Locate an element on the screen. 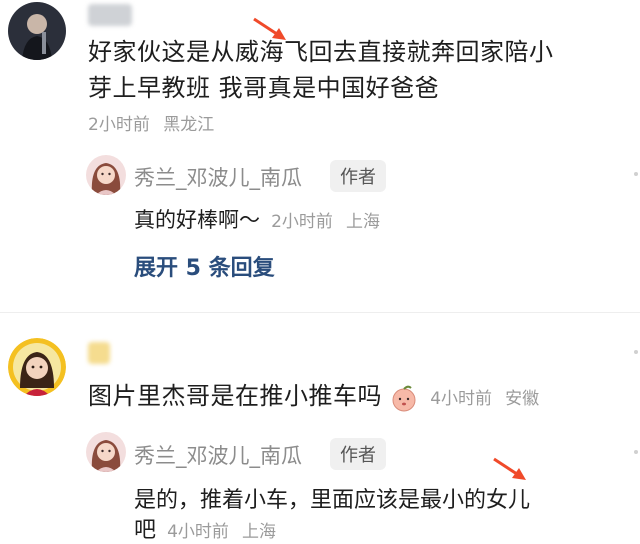 The height and width of the screenshot is (544, 640). comment-meta: 2小时前 黑龙江 is located at coordinates (151, 122).